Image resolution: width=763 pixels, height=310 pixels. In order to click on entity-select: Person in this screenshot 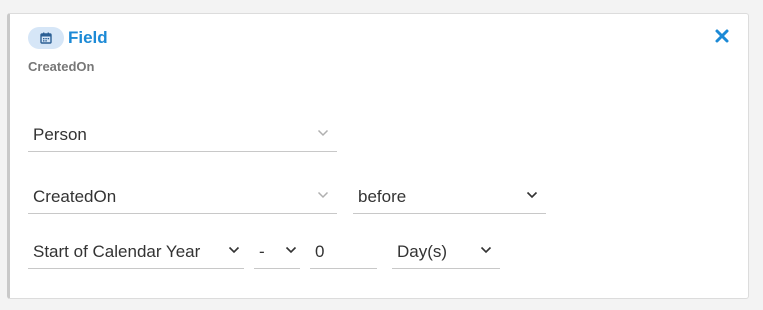, I will do `click(182, 135)`.